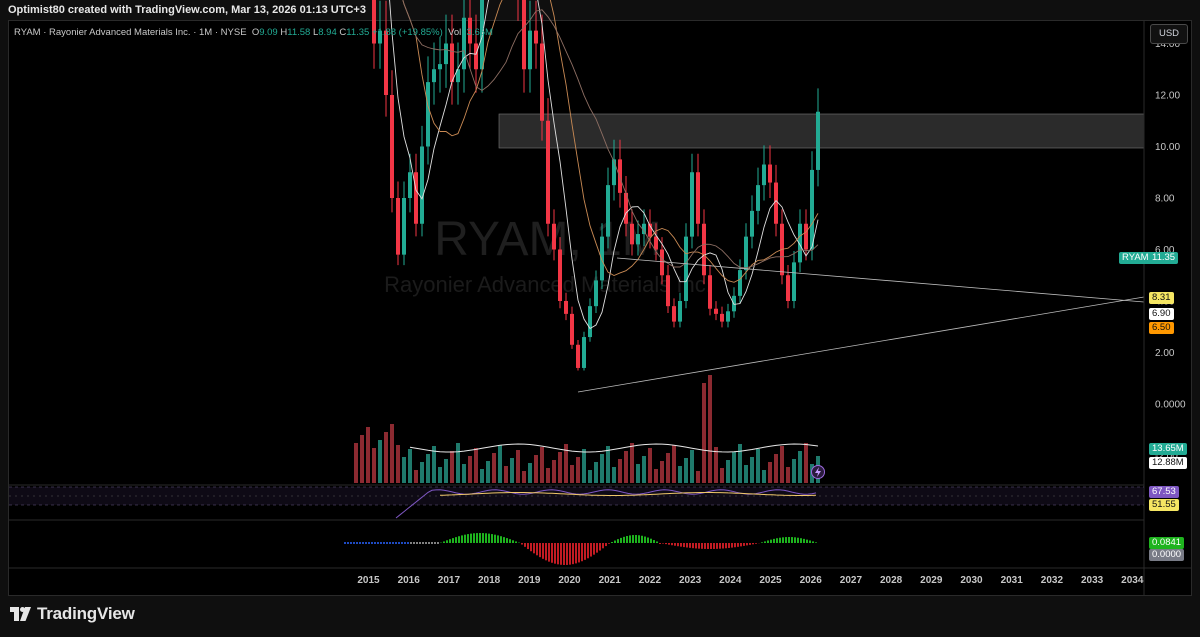 The image size is (1200, 637). Describe the element at coordinates (1167, 555) in the screenshot. I see `macd-zero-tag: 0.0000` at that location.